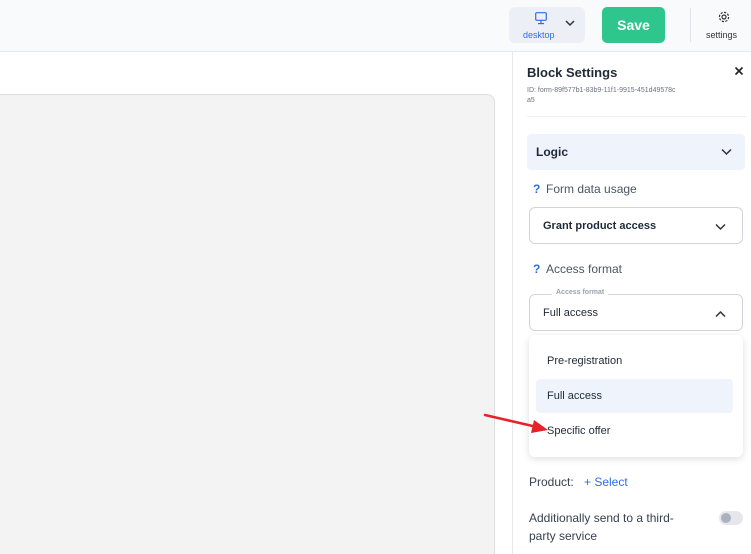 The width and height of the screenshot is (751, 554). Describe the element at coordinates (515, 423) in the screenshot. I see `annotation-arrow-icon` at that location.